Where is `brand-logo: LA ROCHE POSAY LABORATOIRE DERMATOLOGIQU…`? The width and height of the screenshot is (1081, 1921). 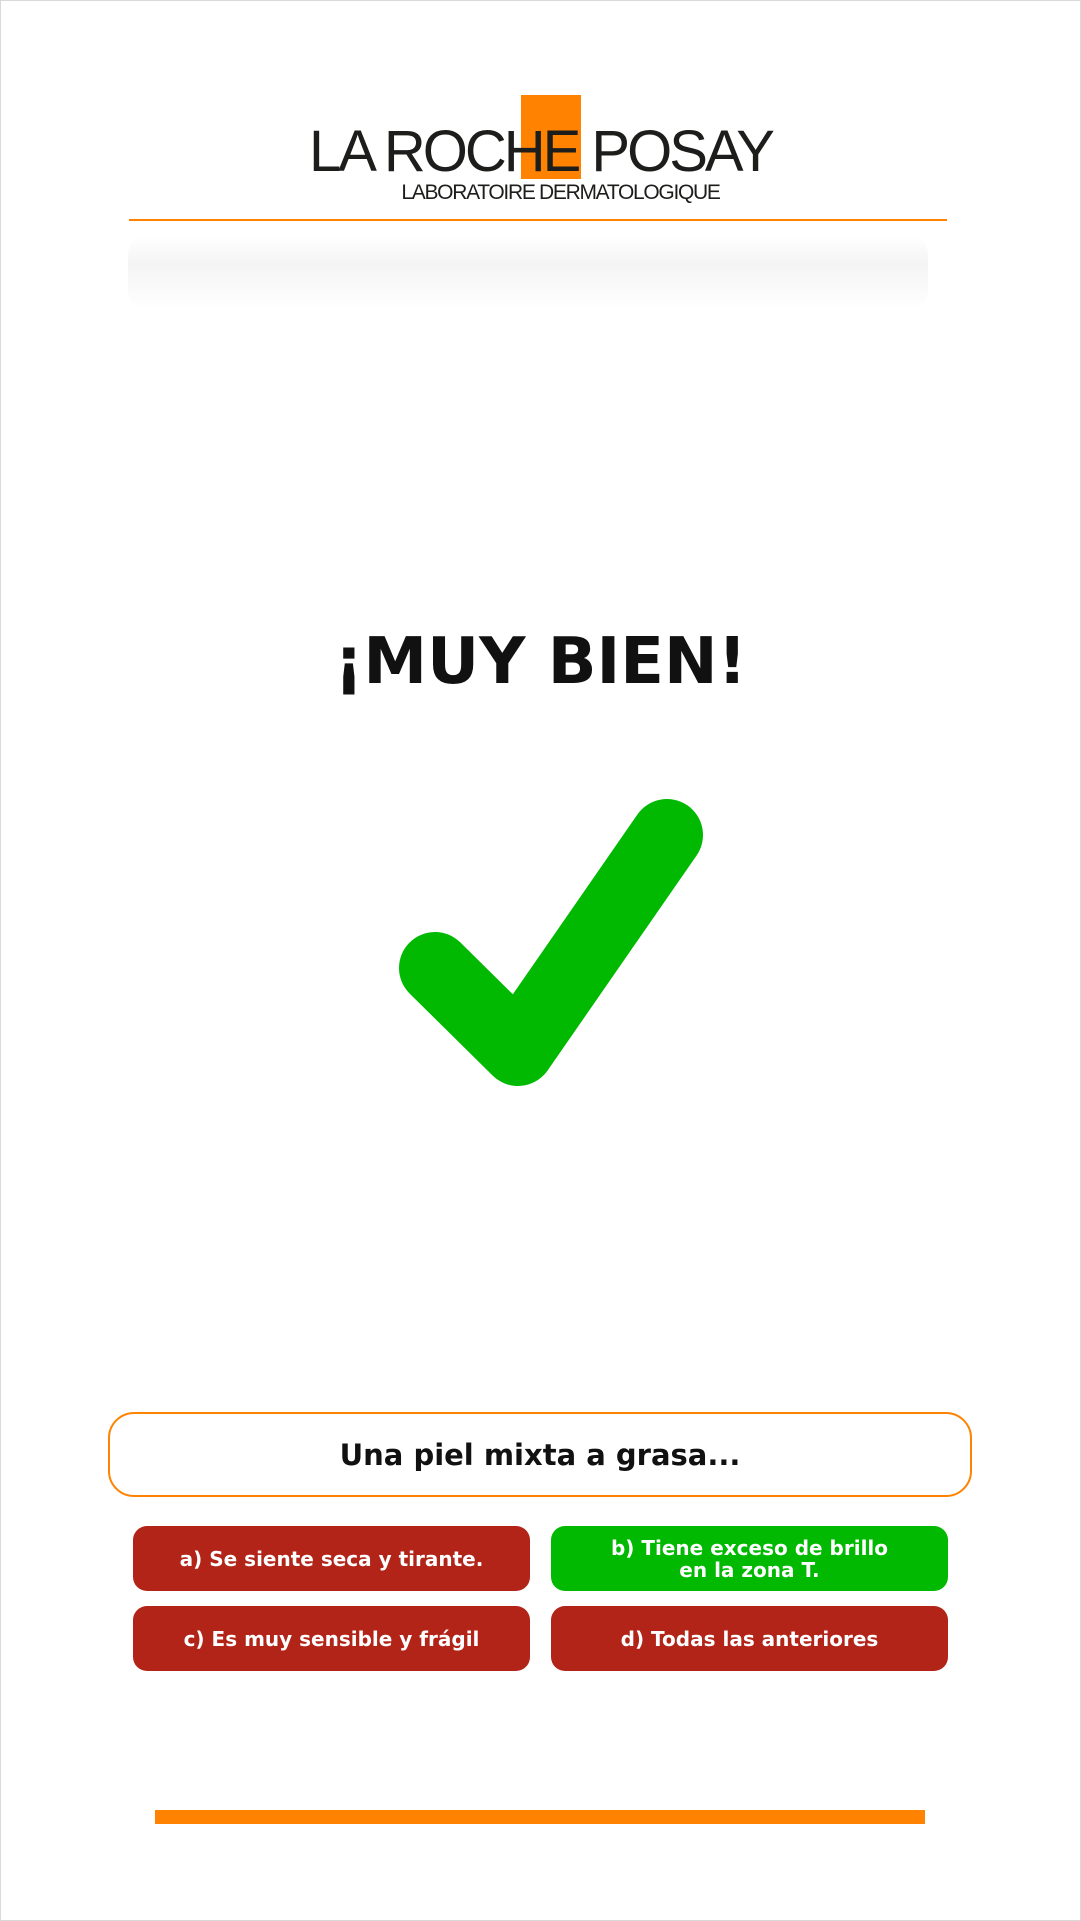 brand-logo: LA ROCHE POSAY LABORATOIRE DERMATOLOGIQU… is located at coordinates (540, 152).